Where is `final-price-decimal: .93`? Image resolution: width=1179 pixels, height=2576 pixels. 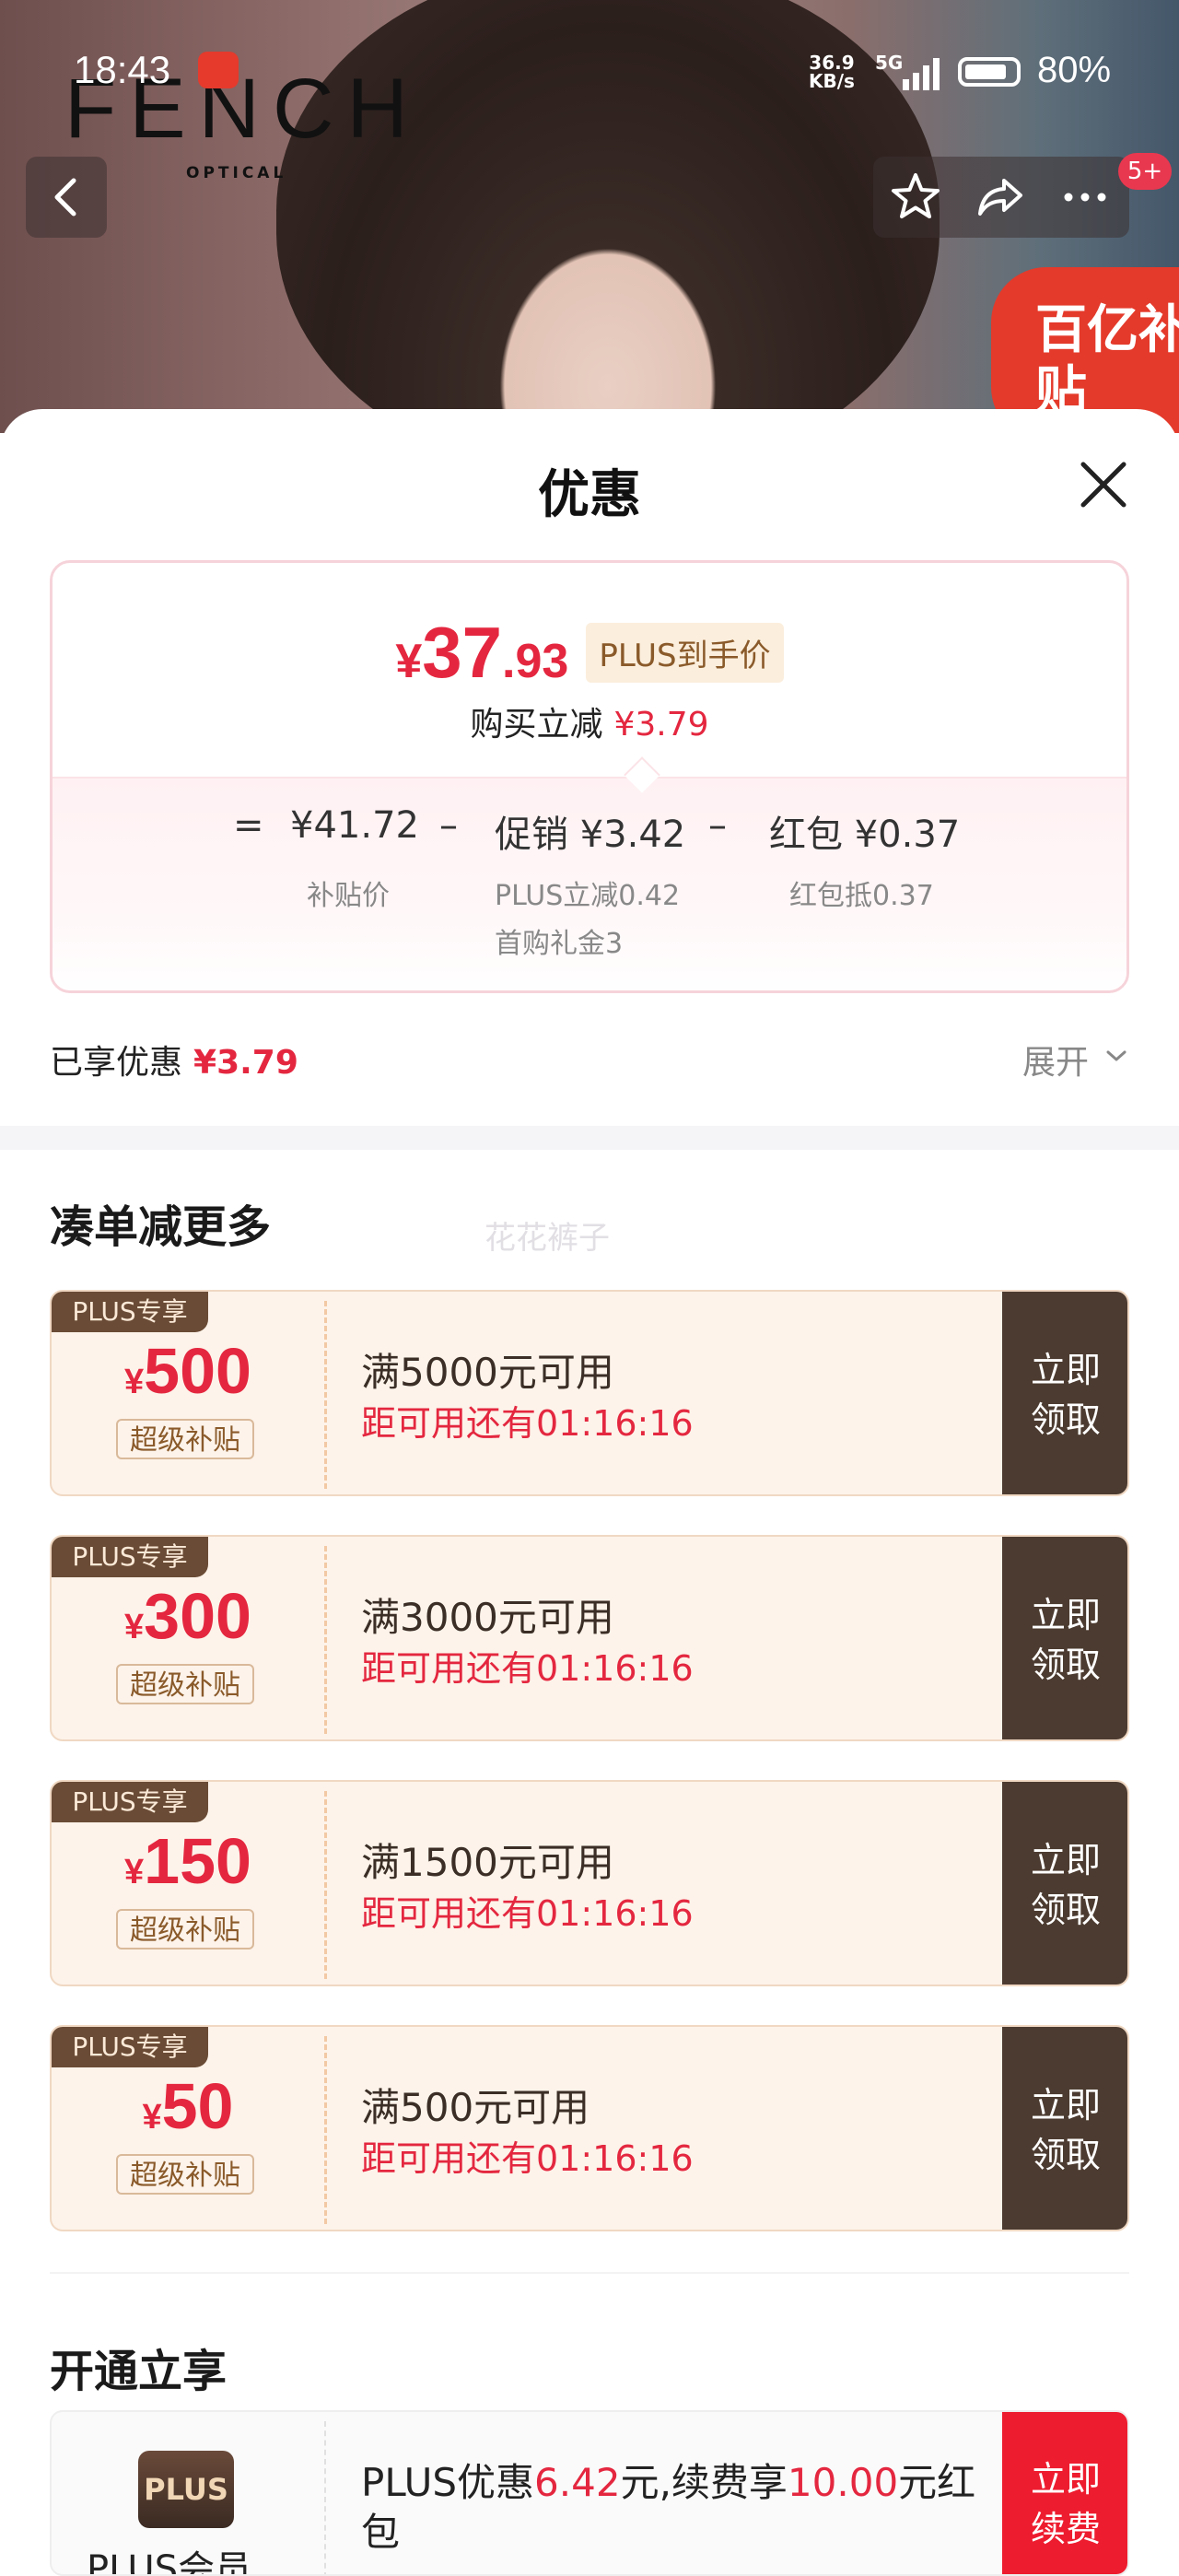
final-price-decimal: .93 is located at coordinates (535, 661).